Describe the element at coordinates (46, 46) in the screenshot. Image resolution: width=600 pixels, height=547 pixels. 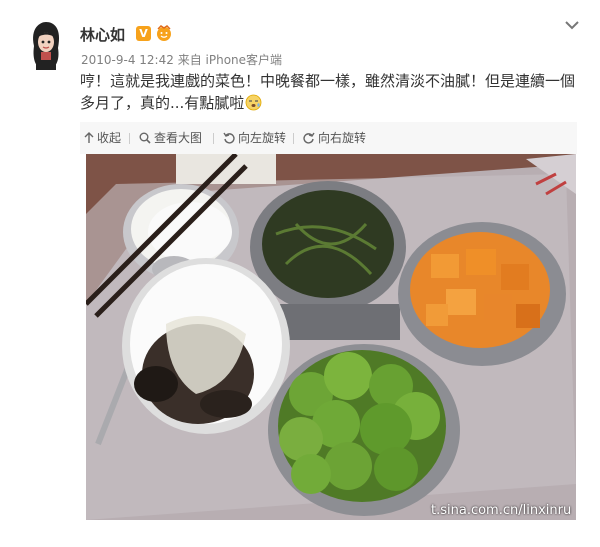
I see `avatar` at that location.